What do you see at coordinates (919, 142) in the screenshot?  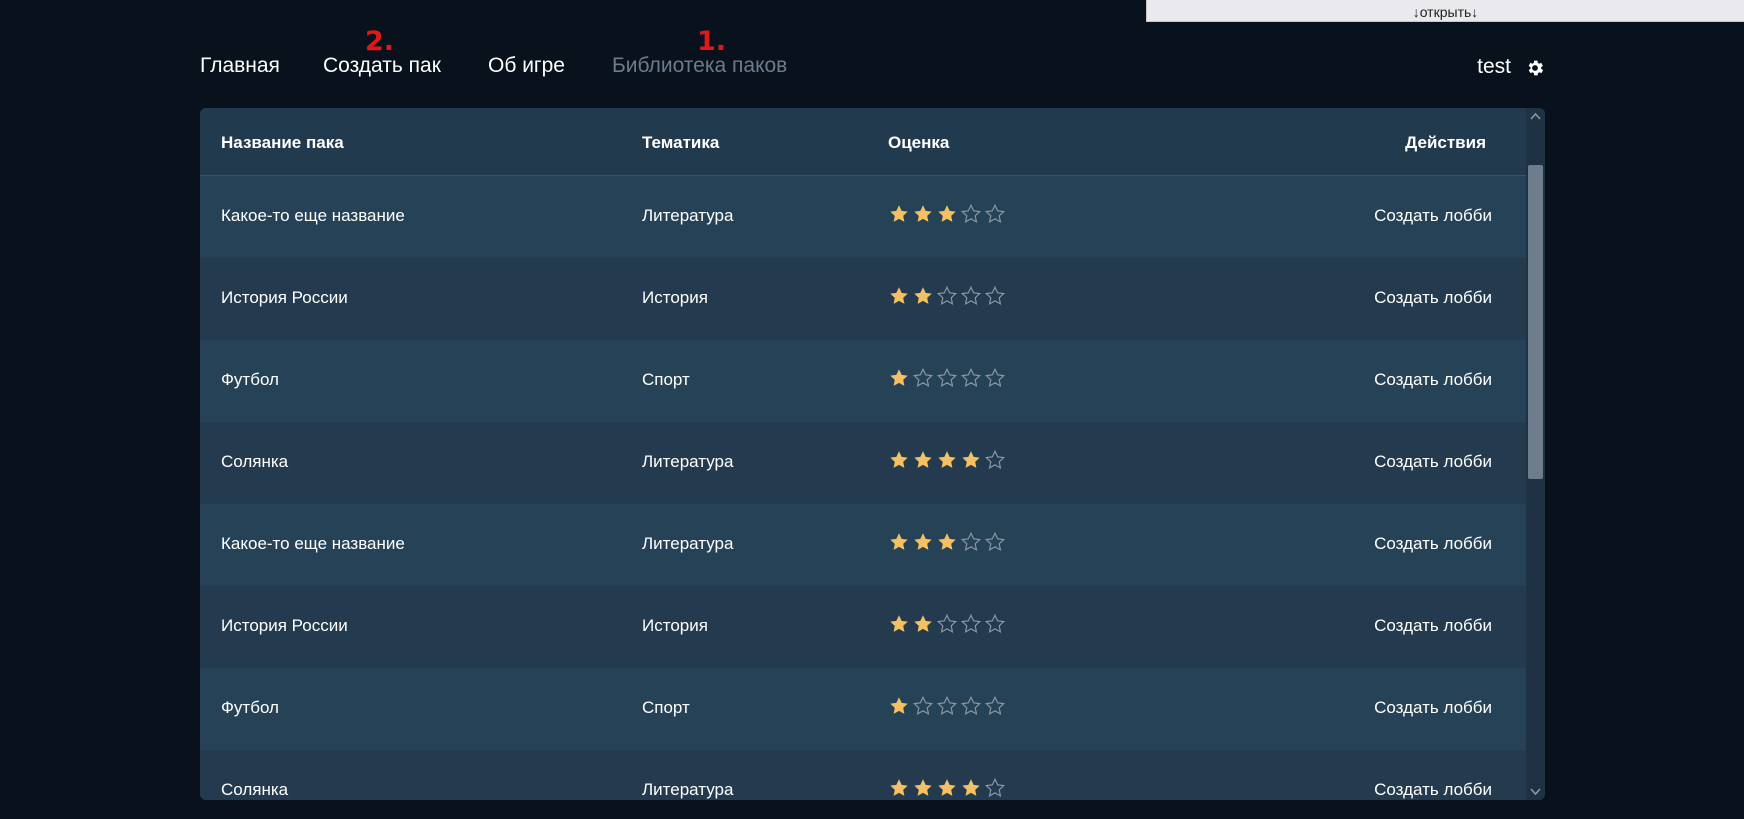 I see `header-rating: Оценка` at bounding box center [919, 142].